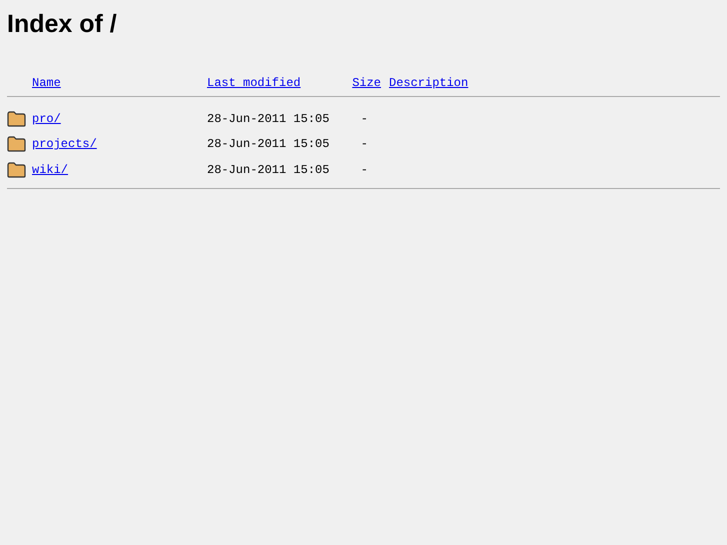 This screenshot has height=545, width=727. What do you see at coordinates (254, 83) in the screenshot?
I see `column-header-link: Last modified` at bounding box center [254, 83].